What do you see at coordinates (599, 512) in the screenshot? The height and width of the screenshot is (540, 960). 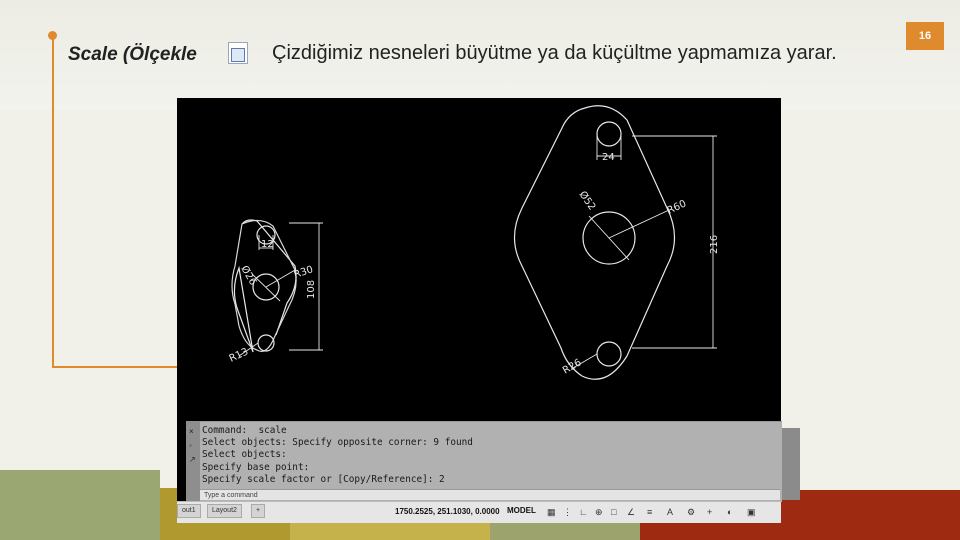 I see `polar-icon: ⊕` at bounding box center [599, 512].